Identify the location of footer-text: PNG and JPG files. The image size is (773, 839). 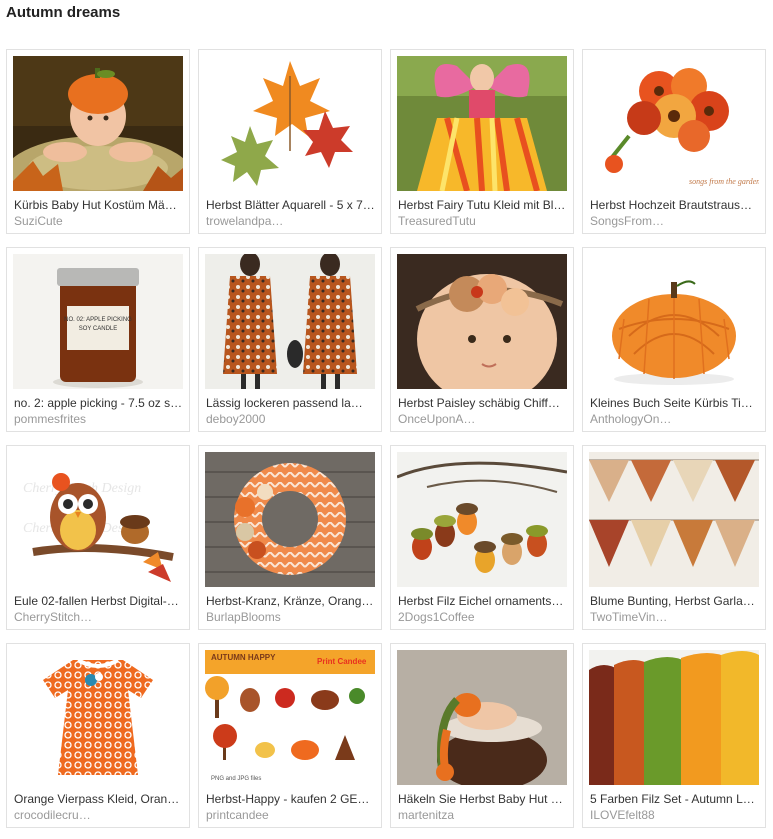
(236, 779).